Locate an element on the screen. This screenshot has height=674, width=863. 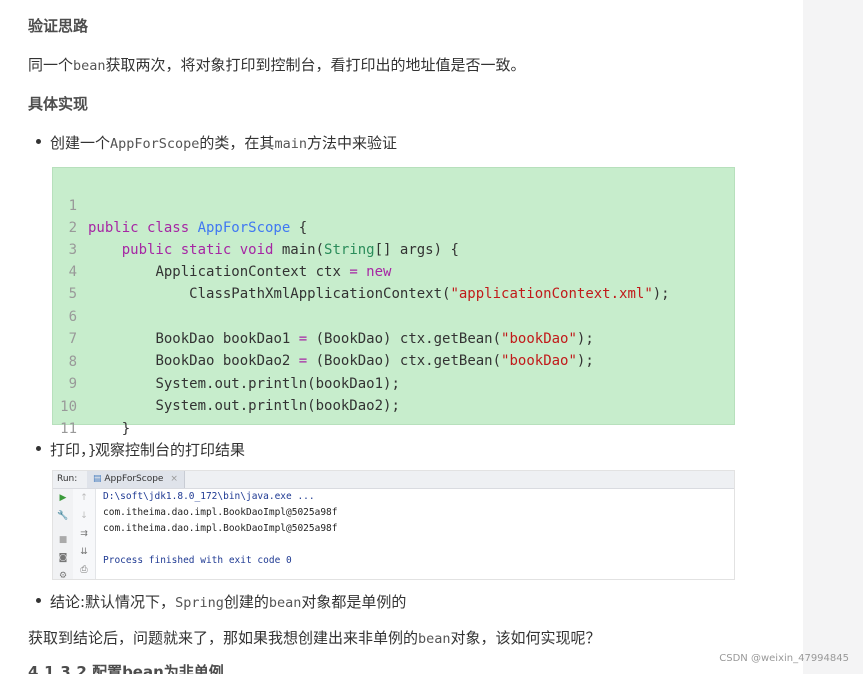
inline-code-spring: Spring is located at coordinates (199, 603).